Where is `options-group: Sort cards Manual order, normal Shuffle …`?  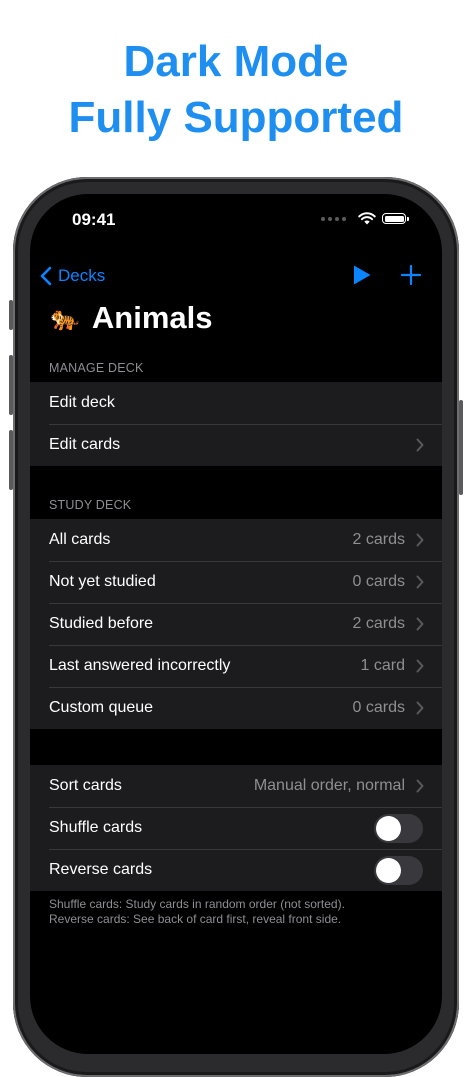 options-group: Sort cards Manual order, normal Shuffle … is located at coordinates (236, 828).